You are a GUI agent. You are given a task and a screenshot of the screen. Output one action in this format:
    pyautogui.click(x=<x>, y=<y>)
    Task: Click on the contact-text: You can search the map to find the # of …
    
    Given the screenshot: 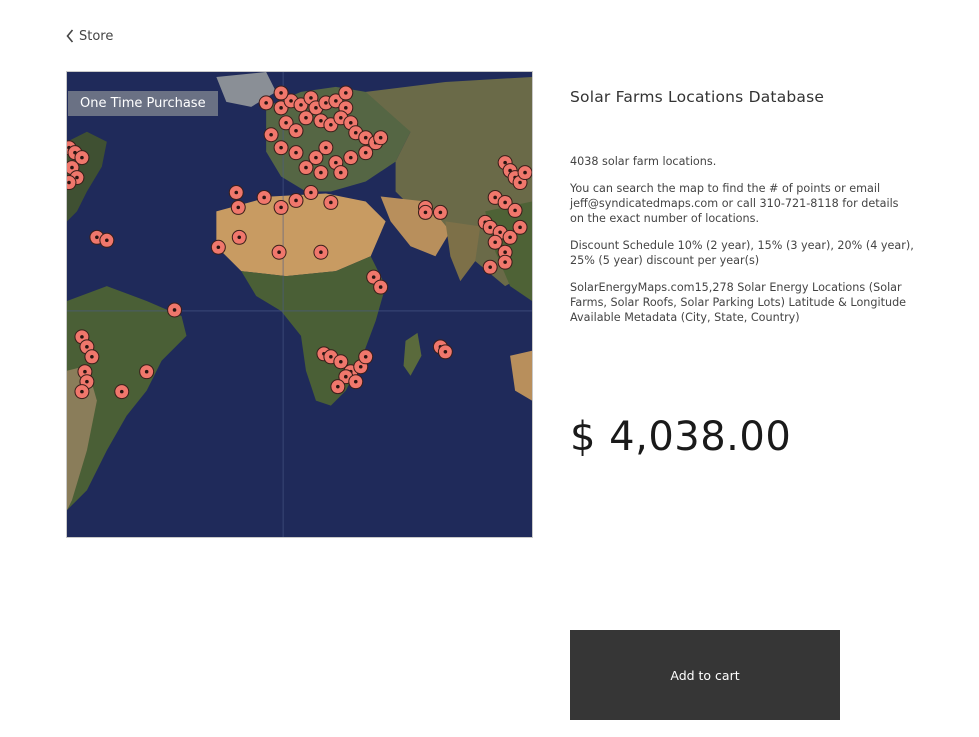 What is the action you would take?
    pyautogui.click(x=742, y=203)
    